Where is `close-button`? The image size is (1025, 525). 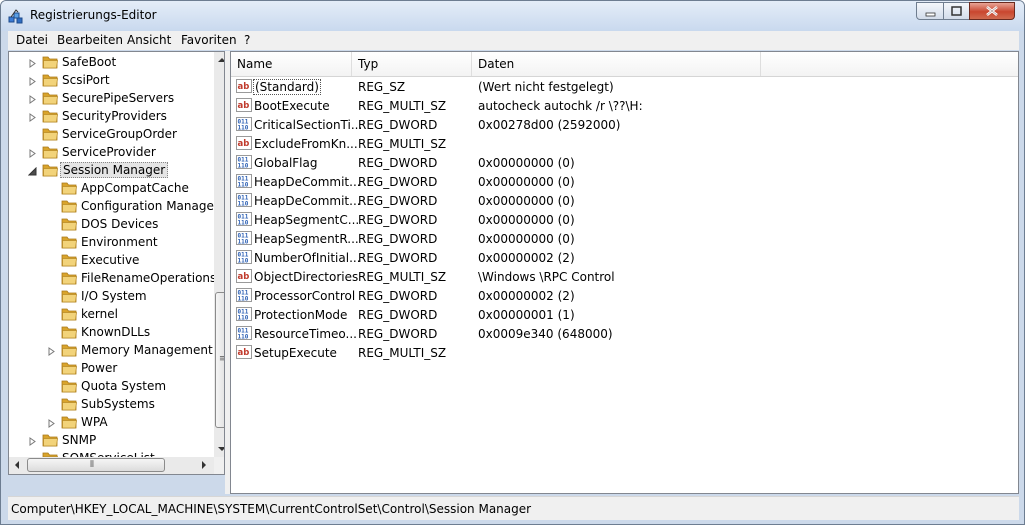
close-button is located at coordinates (992, 11).